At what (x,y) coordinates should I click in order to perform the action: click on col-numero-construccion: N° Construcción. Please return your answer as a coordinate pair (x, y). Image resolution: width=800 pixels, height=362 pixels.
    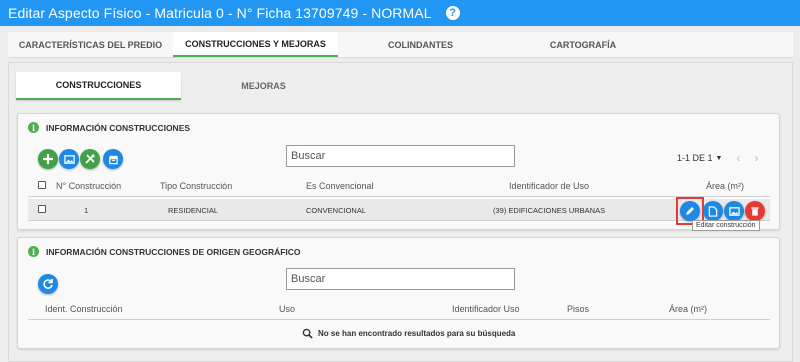
    Looking at the image, I should click on (89, 186).